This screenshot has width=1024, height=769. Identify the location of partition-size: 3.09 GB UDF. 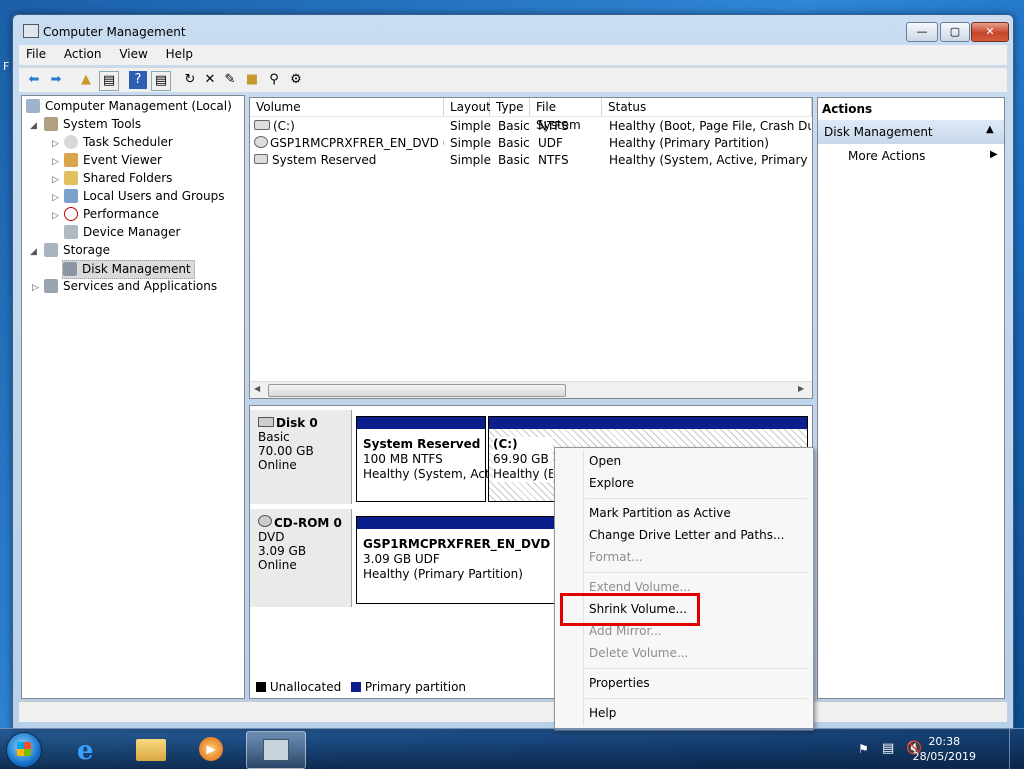
(401, 559).